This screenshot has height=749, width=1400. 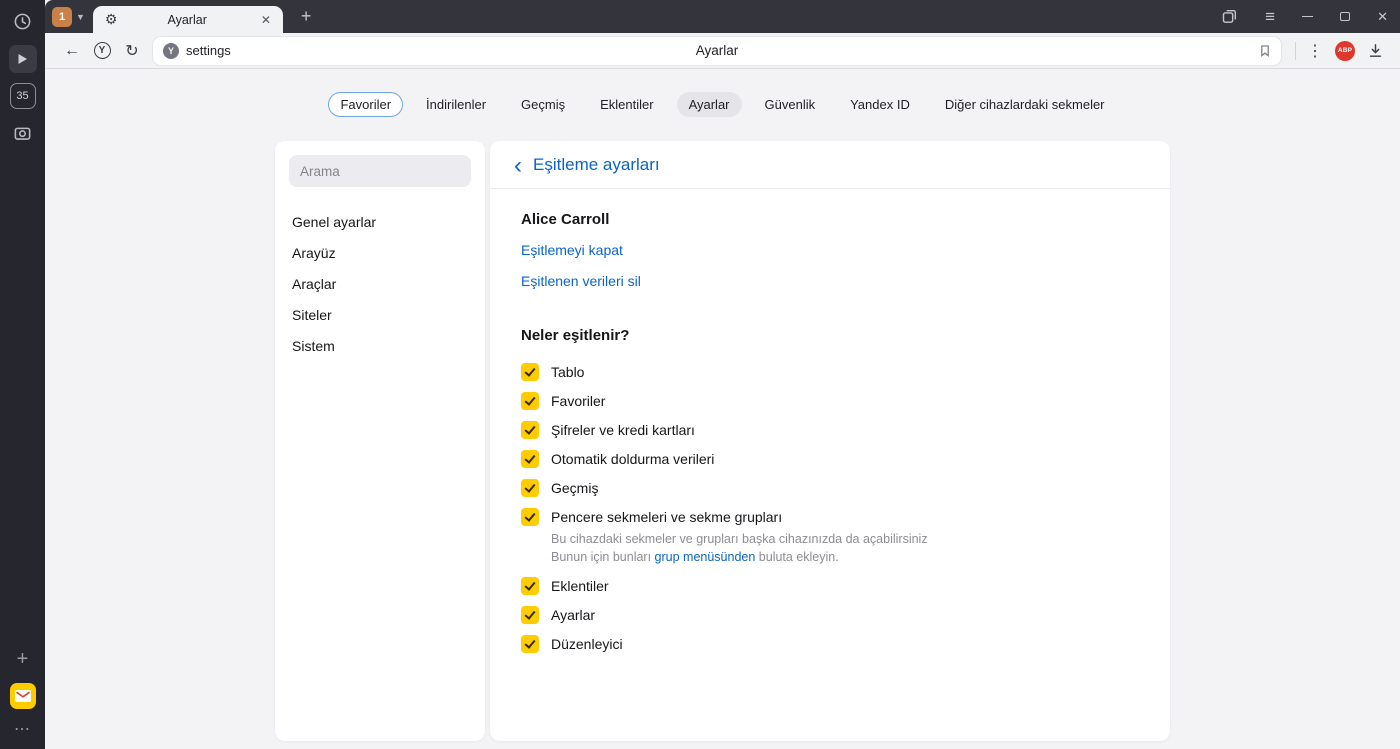 What do you see at coordinates (573, 615) in the screenshot?
I see `checkbox-label: Ayarlar` at bounding box center [573, 615].